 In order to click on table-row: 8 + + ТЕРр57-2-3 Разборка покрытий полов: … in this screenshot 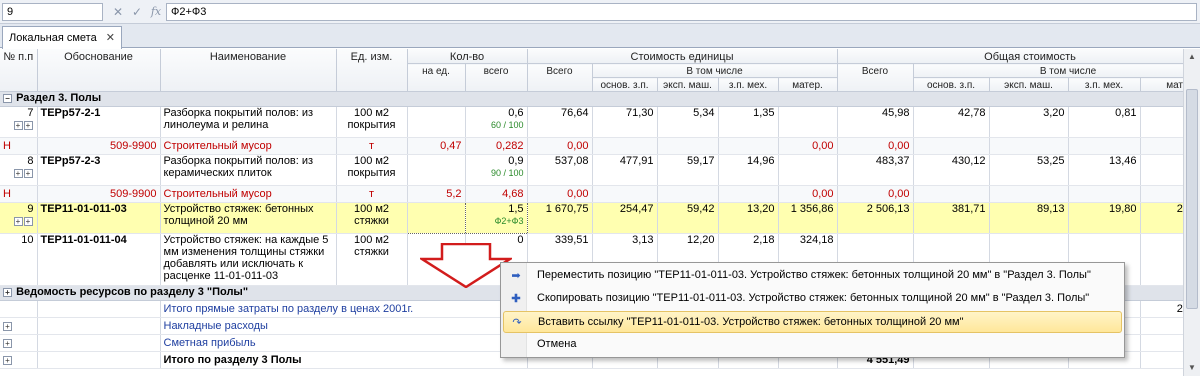, I will do `click(600, 170)`.